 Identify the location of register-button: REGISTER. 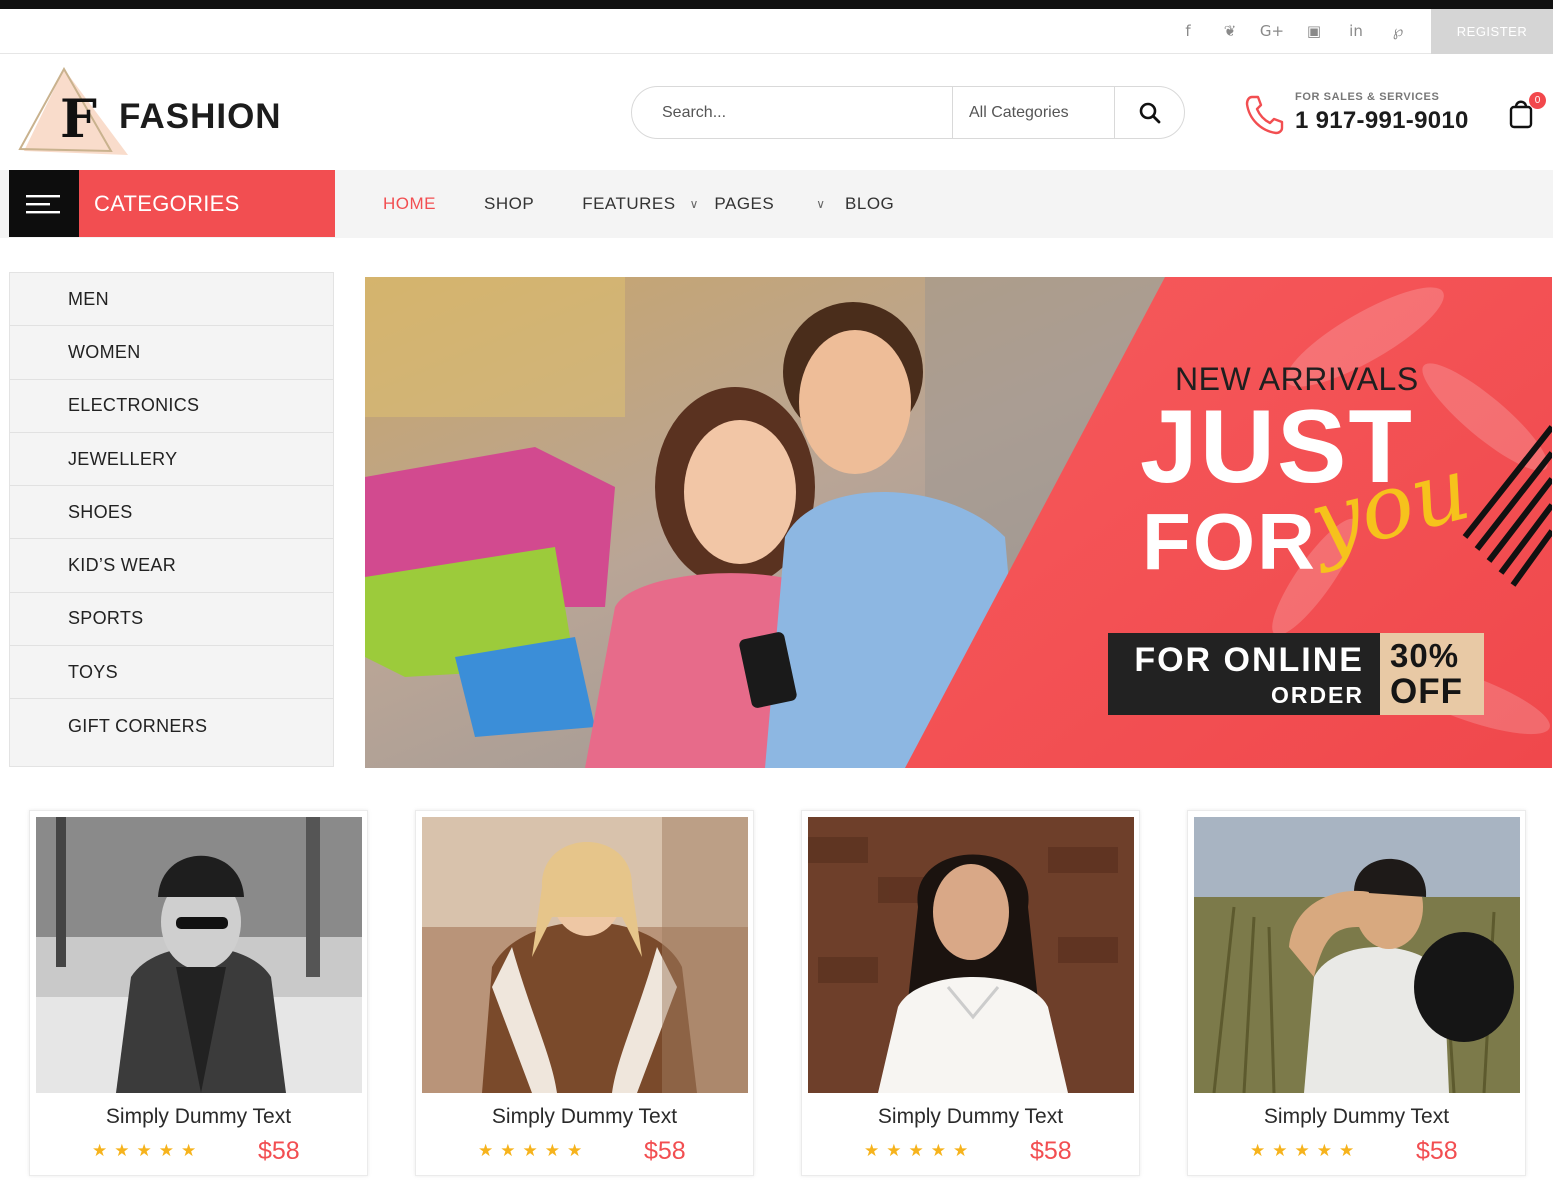
(1492, 31).